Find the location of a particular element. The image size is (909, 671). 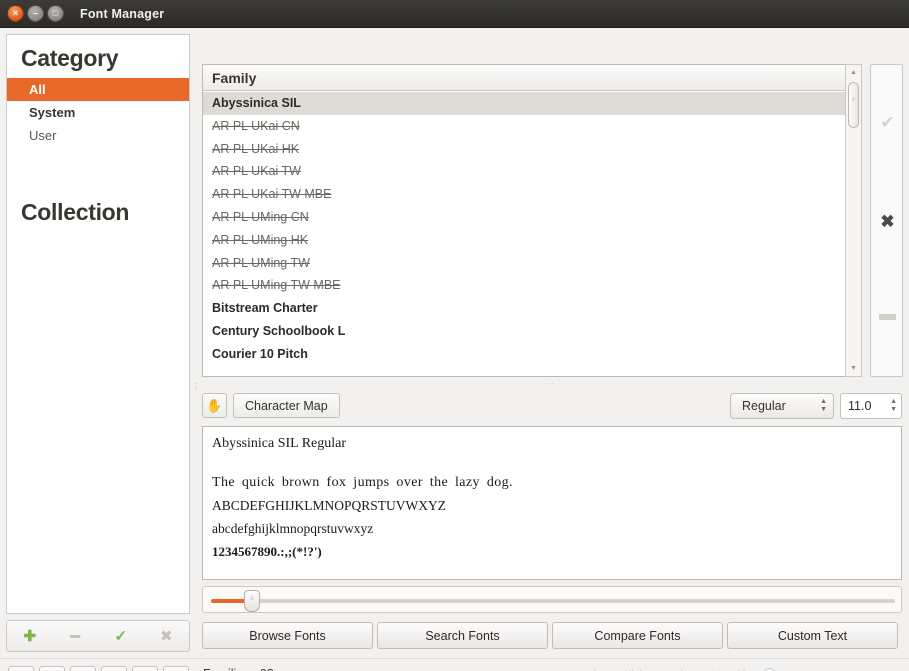

preview-uppercase: ABCDEFGHIJKLMNOPQRSTUVWXYZ is located at coordinates (329, 505).